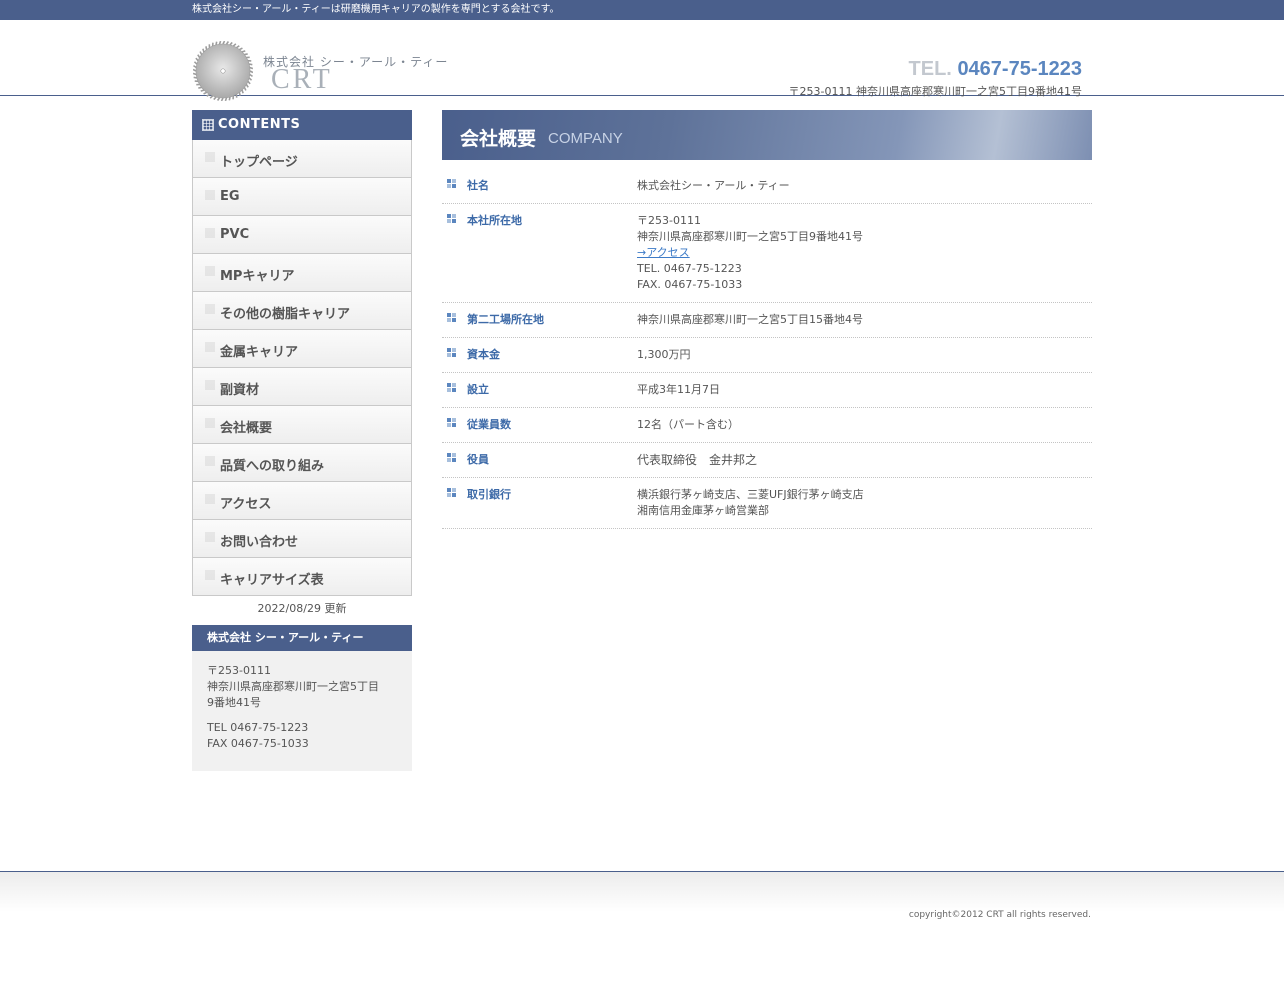  Describe the element at coordinates (585, 138) in the screenshot. I see `page-subtitle: COMPANY` at that location.